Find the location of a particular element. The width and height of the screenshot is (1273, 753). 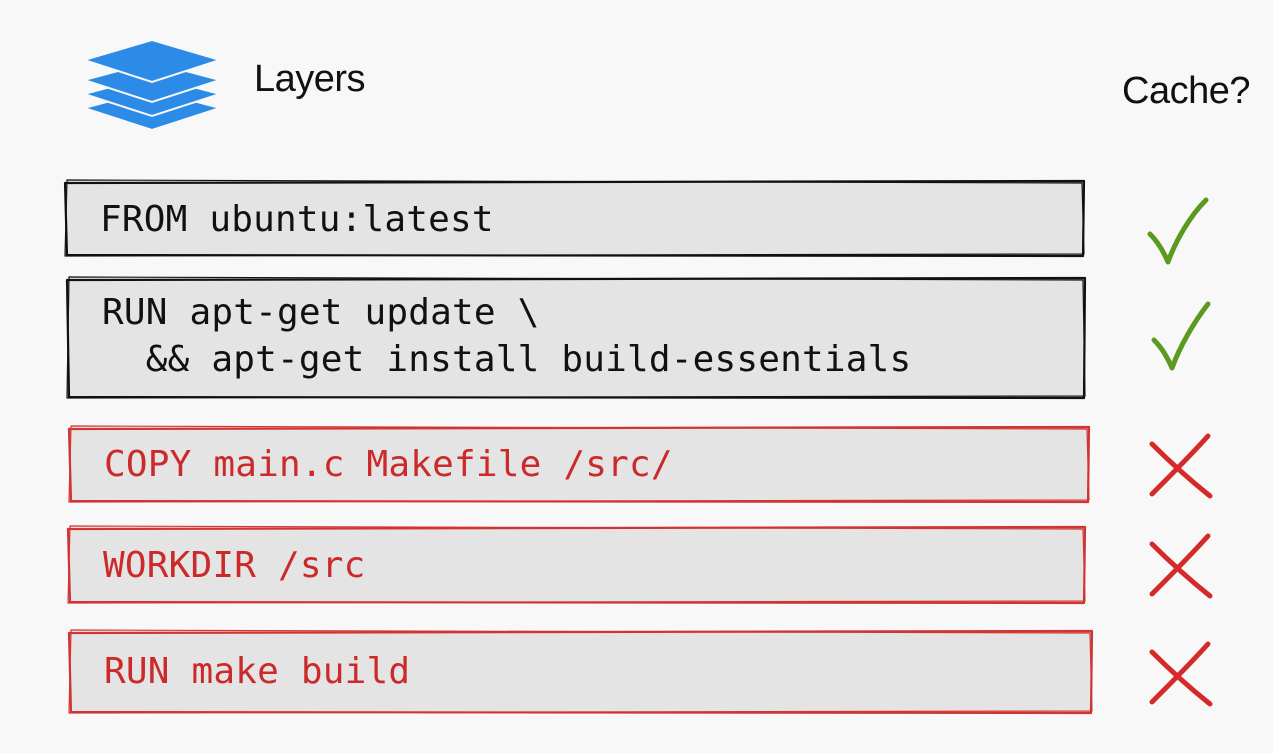

layers-stack-icon is located at coordinates (152, 85).